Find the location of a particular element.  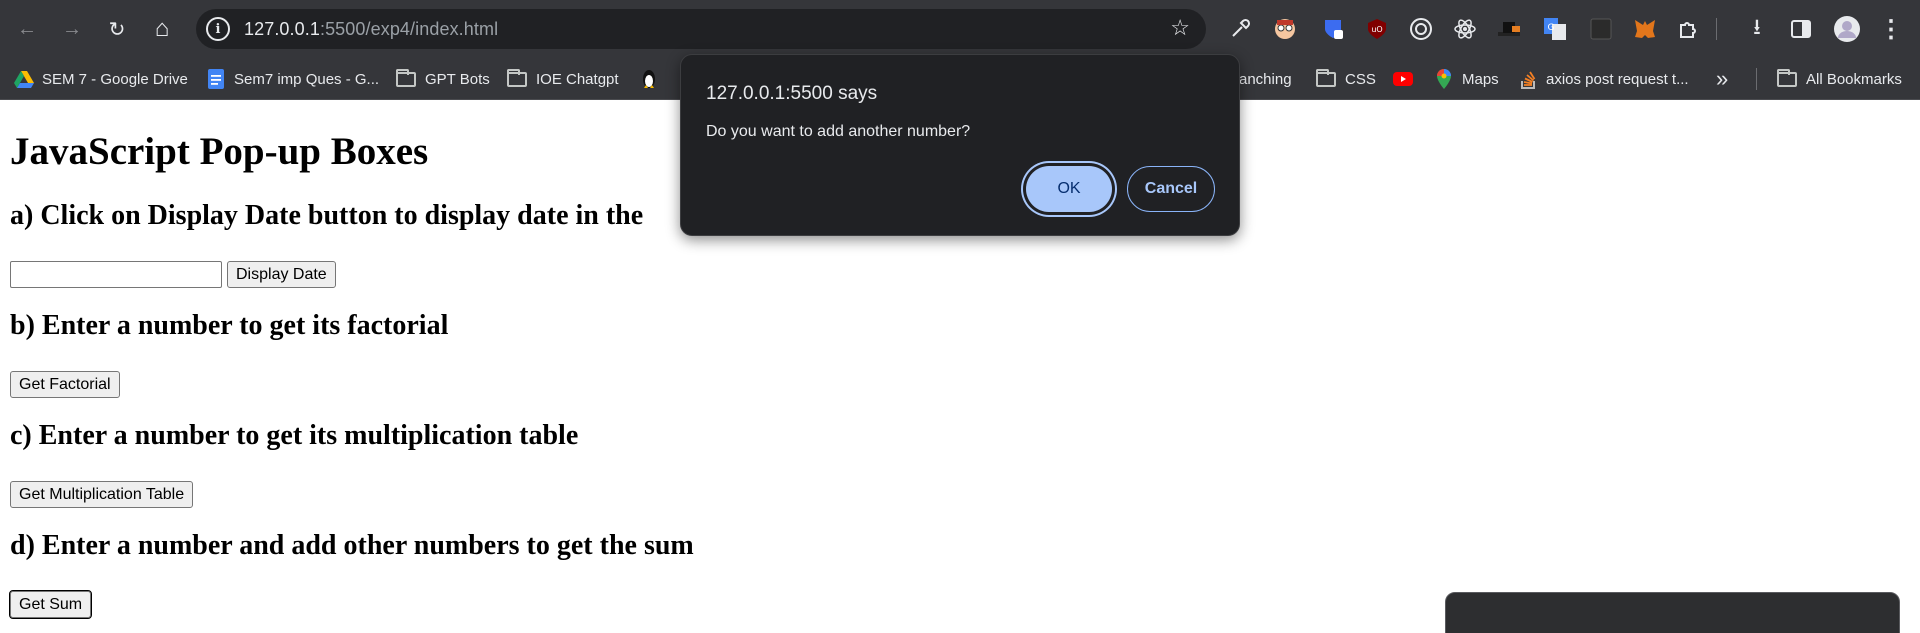

reload-icon: ↻ is located at coordinates (117, 29).